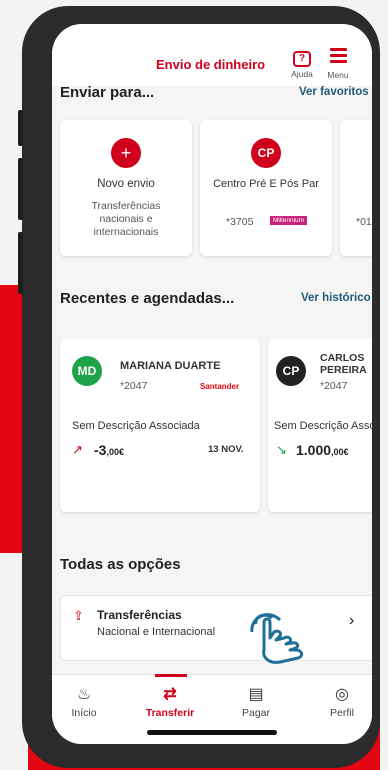  I want to click on santander-logo: Santander, so click(220, 386).